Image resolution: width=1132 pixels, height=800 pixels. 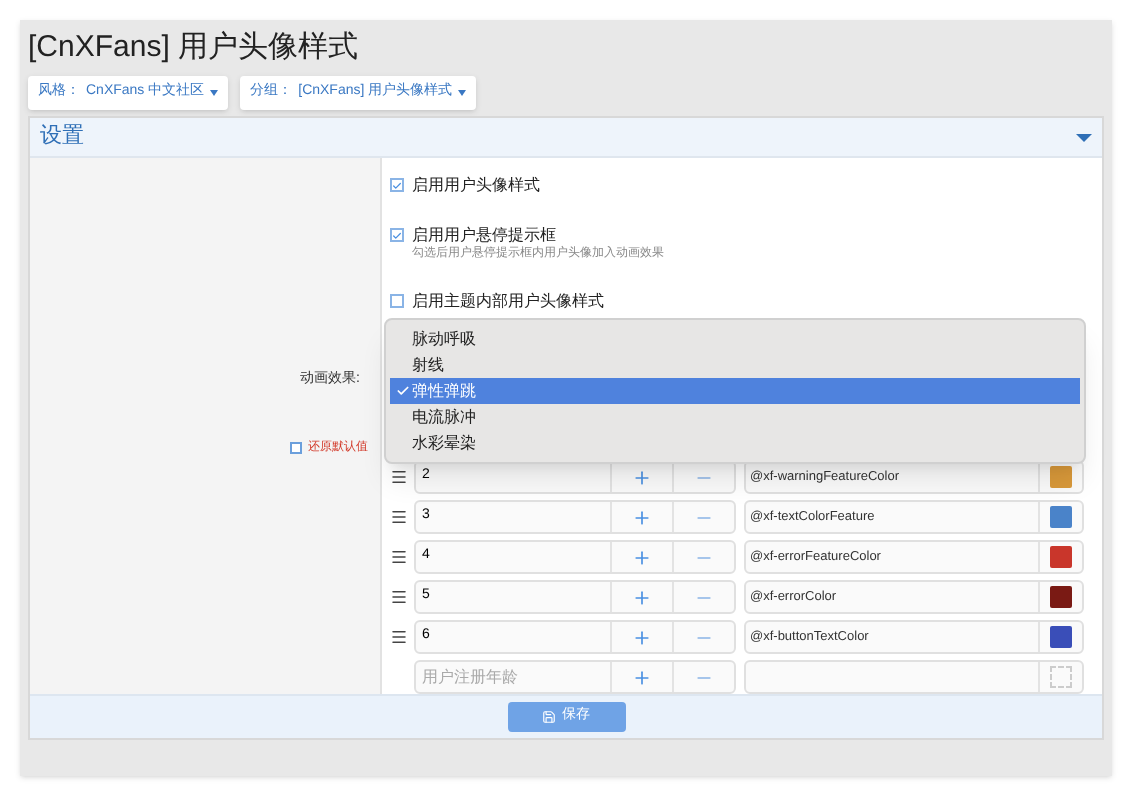 What do you see at coordinates (194, 48) in the screenshot?
I see `page-title: [CnXFans] 用户头像样式` at bounding box center [194, 48].